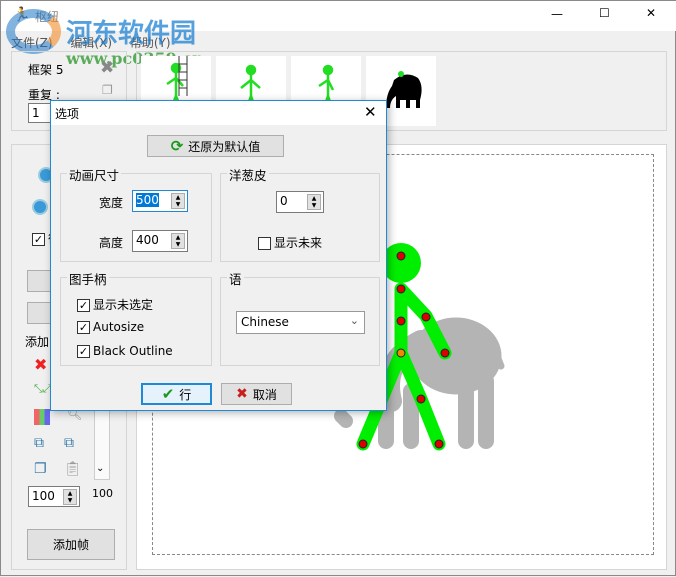 The height and width of the screenshot is (577, 676). Describe the element at coordinates (160, 241) in the screenshot. I see `height-input: 400 ▲ ▼` at that location.